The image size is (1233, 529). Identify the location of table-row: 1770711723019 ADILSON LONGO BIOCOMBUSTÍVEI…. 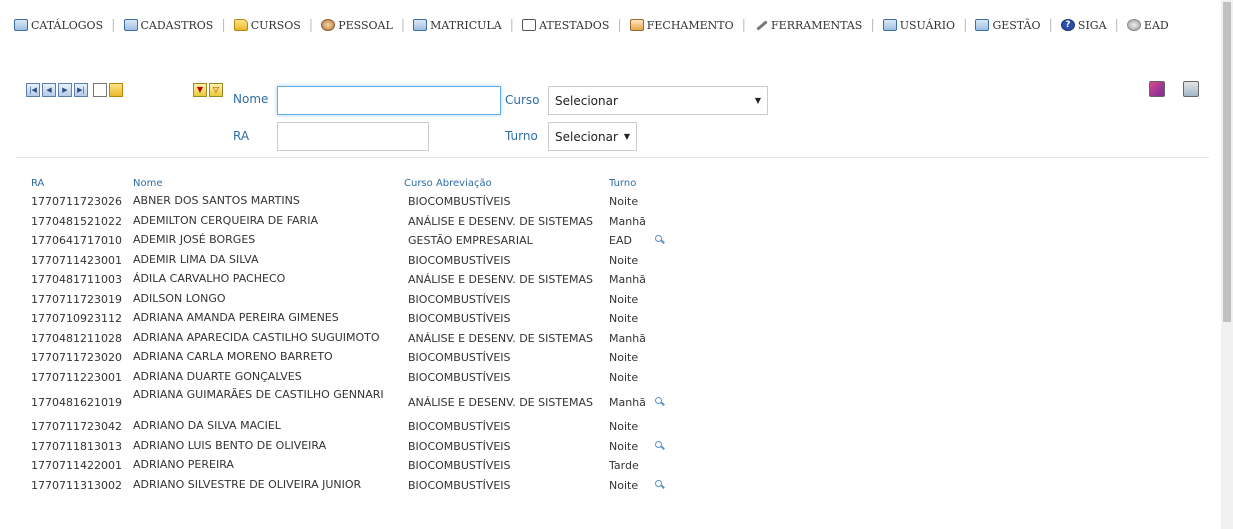
(350, 301).